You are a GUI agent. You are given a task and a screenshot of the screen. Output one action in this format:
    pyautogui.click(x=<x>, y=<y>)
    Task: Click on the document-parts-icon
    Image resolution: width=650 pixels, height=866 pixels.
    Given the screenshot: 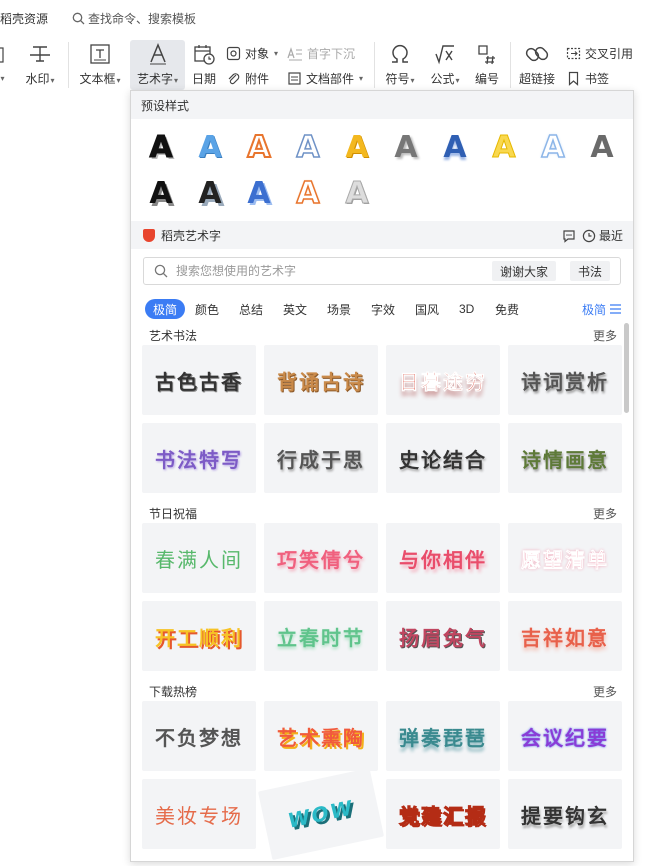 What is the action you would take?
    pyautogui.click(x=294, y=78)
    